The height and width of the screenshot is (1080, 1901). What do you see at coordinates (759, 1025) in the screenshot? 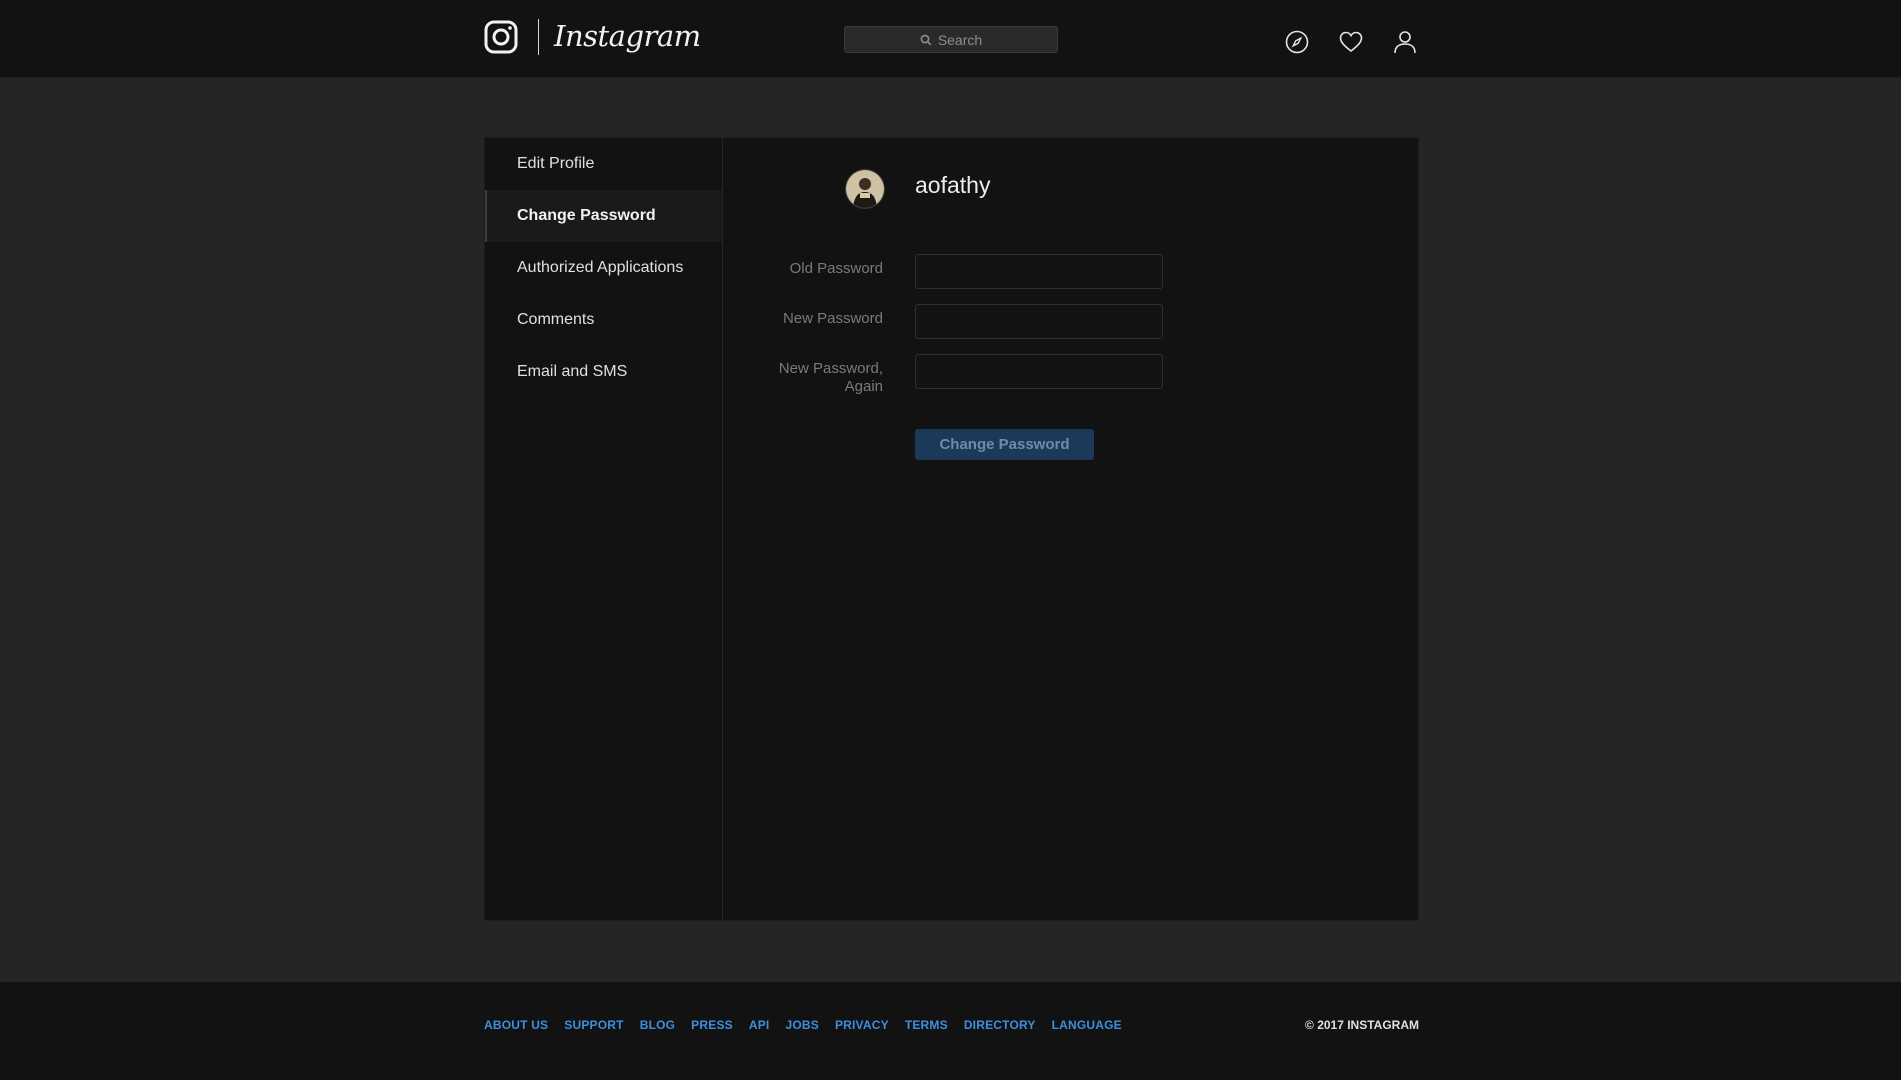
I see `footer-link-api: API` at bounding box center [759, 1025].